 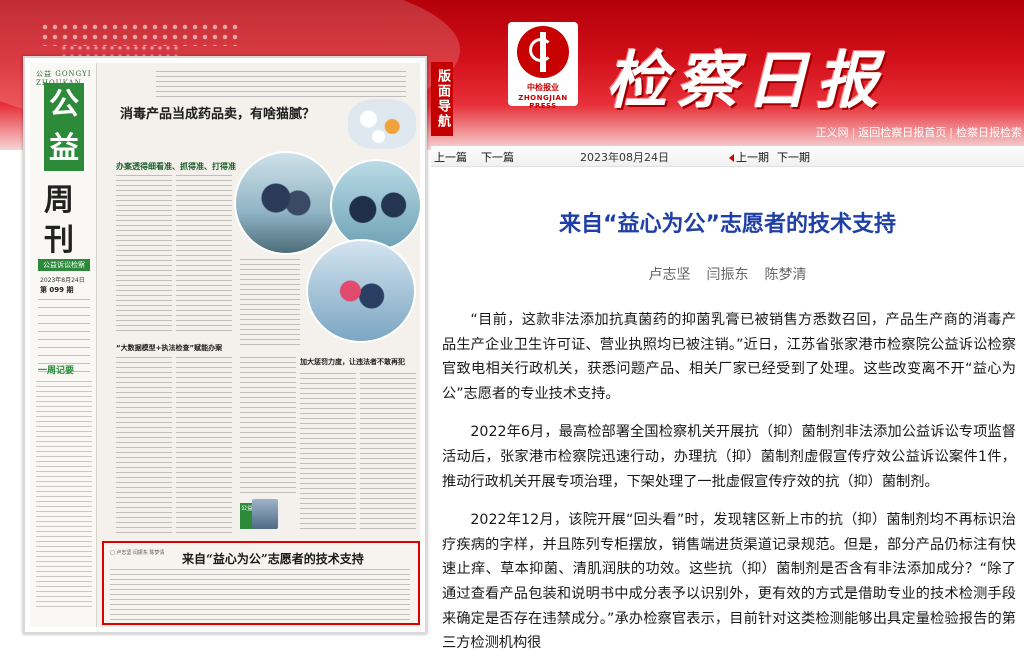 I want to click on highlighted-article-authors: □ 卢志坚 闫振东 陈梦清, so click(x=137, y=553).